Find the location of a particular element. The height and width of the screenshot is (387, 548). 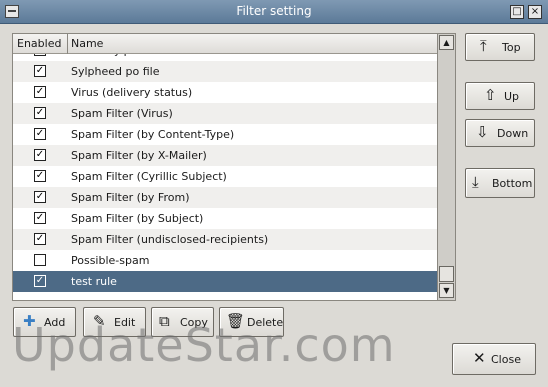

window-title: Filter setting is located at coordinates (274, 11).